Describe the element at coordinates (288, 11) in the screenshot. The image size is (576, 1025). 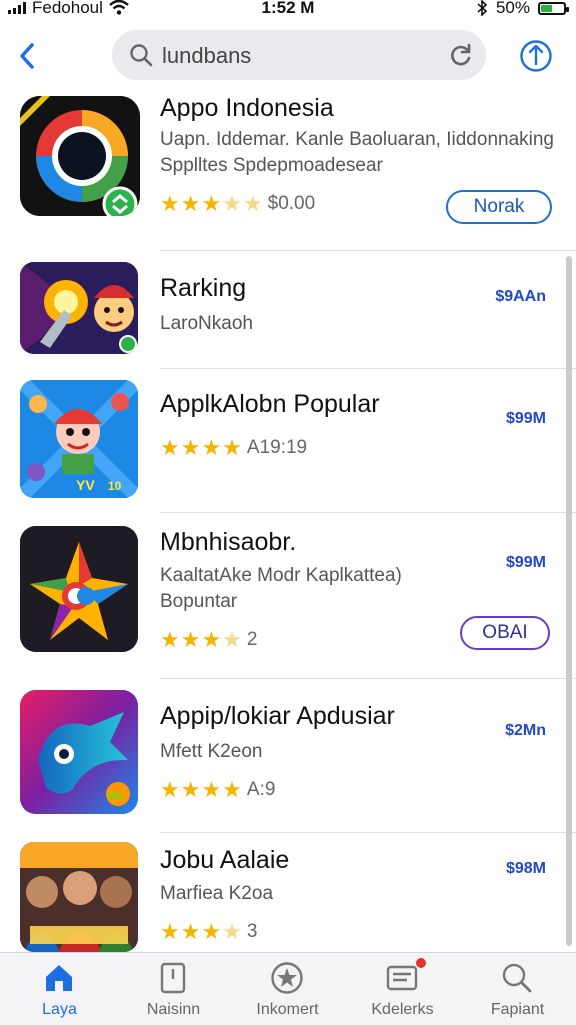
I see `status-bar: Fedohoul 1:52 M 50%` at that location.